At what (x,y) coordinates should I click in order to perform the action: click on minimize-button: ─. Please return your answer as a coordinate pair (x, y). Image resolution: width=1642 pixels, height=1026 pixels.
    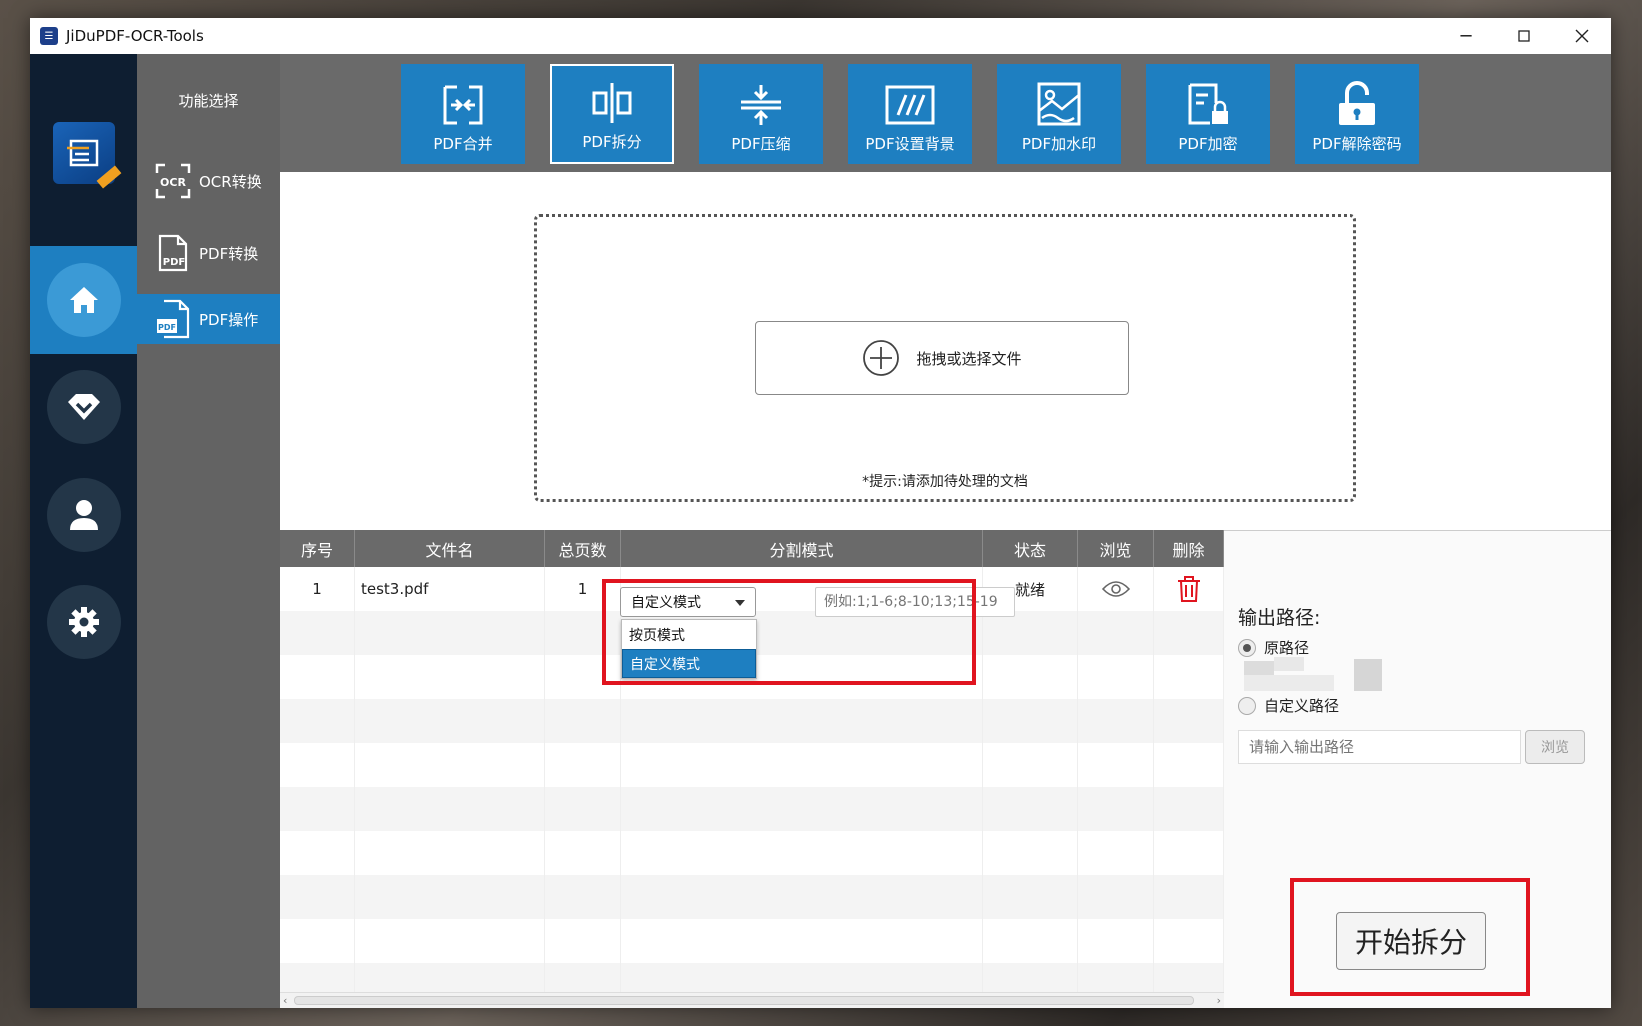
    Looking at the image, I should click on (1466, 36).